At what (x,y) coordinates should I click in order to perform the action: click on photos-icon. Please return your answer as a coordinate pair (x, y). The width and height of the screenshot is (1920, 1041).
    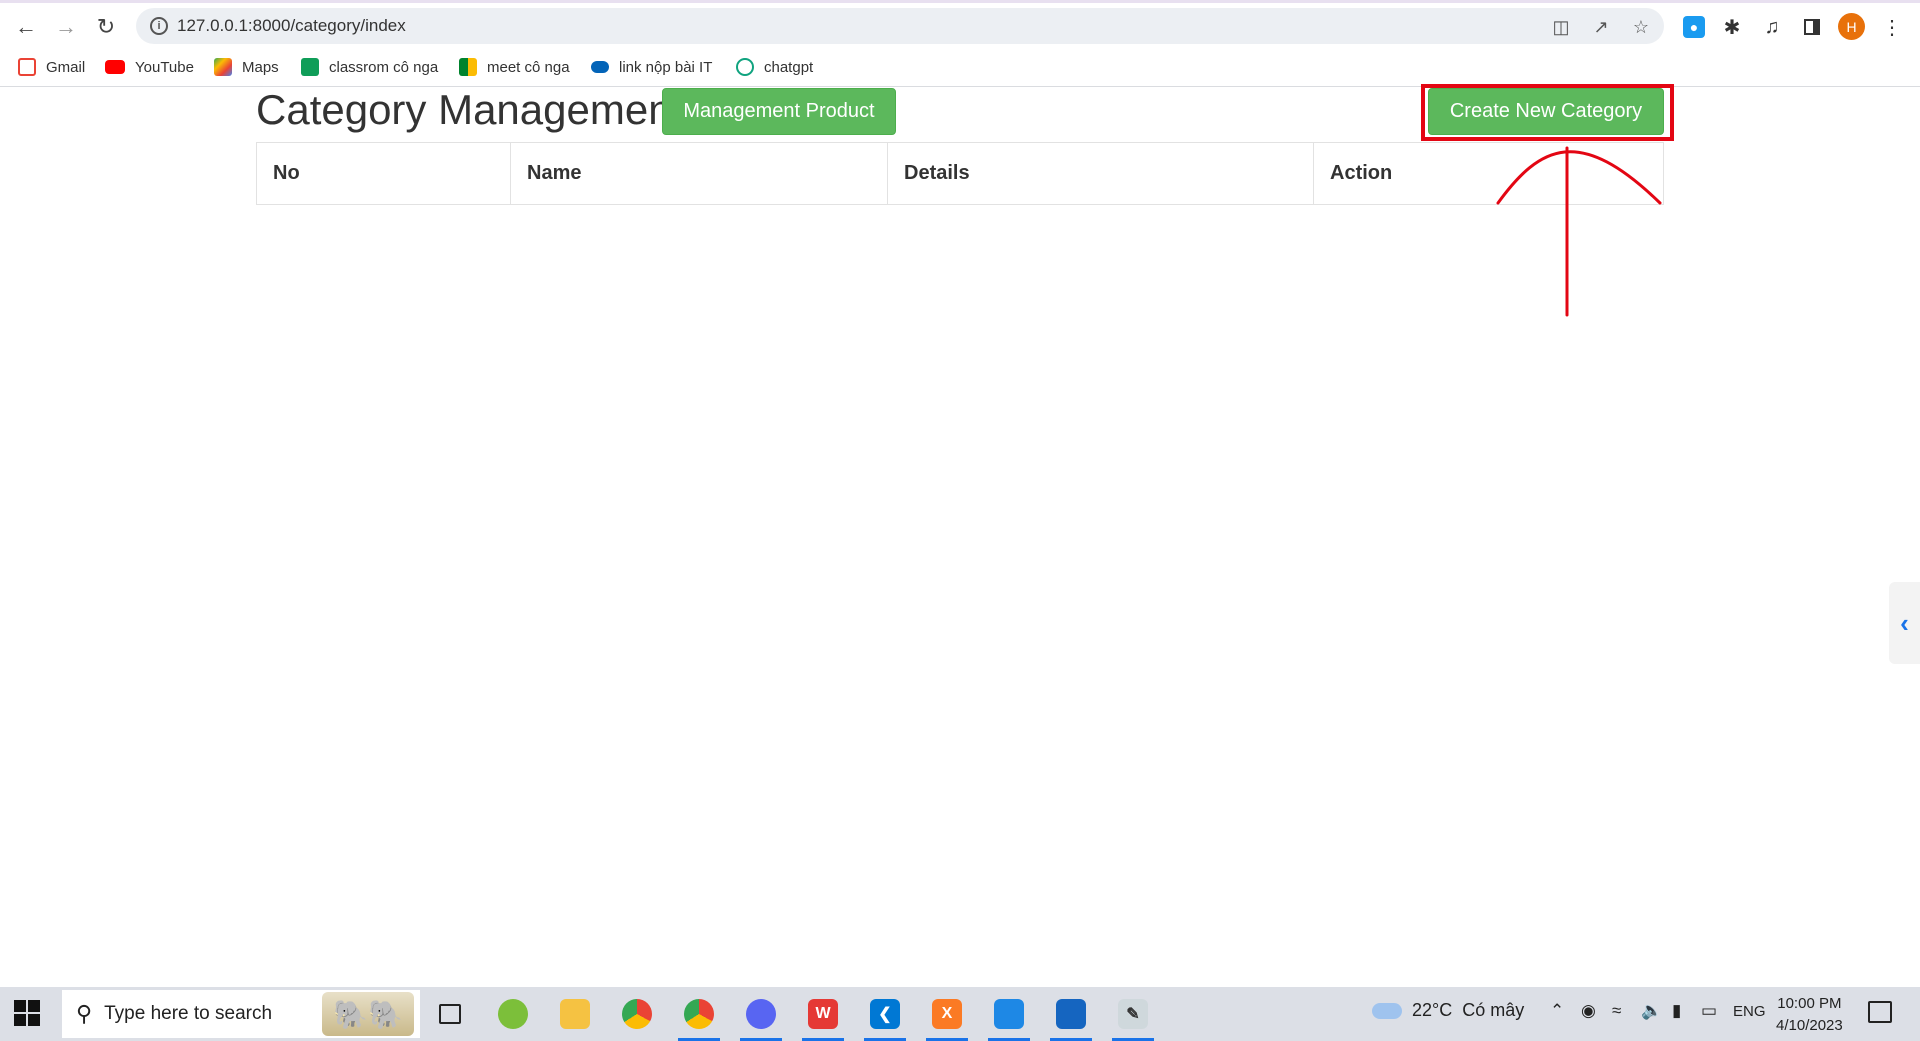
    Looking at the image, I should click on (1071, 1017).